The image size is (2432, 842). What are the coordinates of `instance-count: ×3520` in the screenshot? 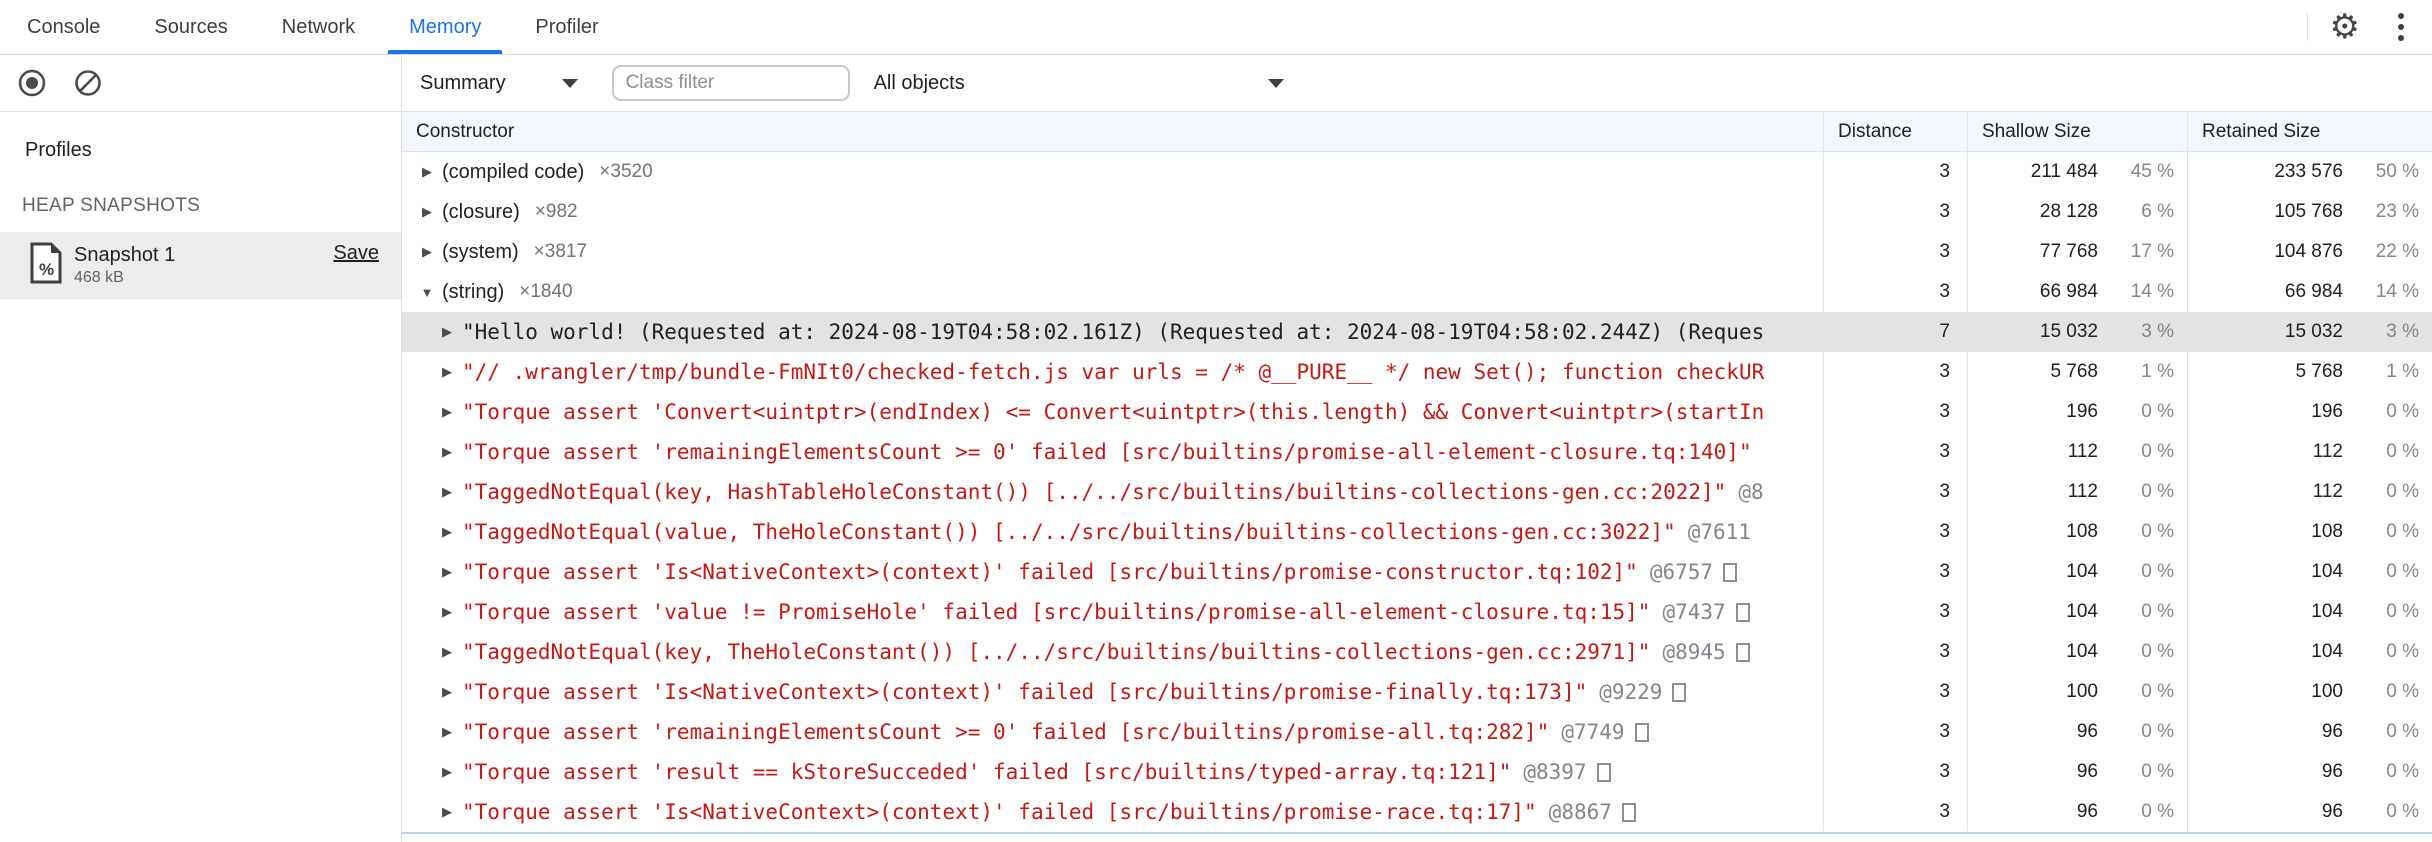 It's located at (626, 171).